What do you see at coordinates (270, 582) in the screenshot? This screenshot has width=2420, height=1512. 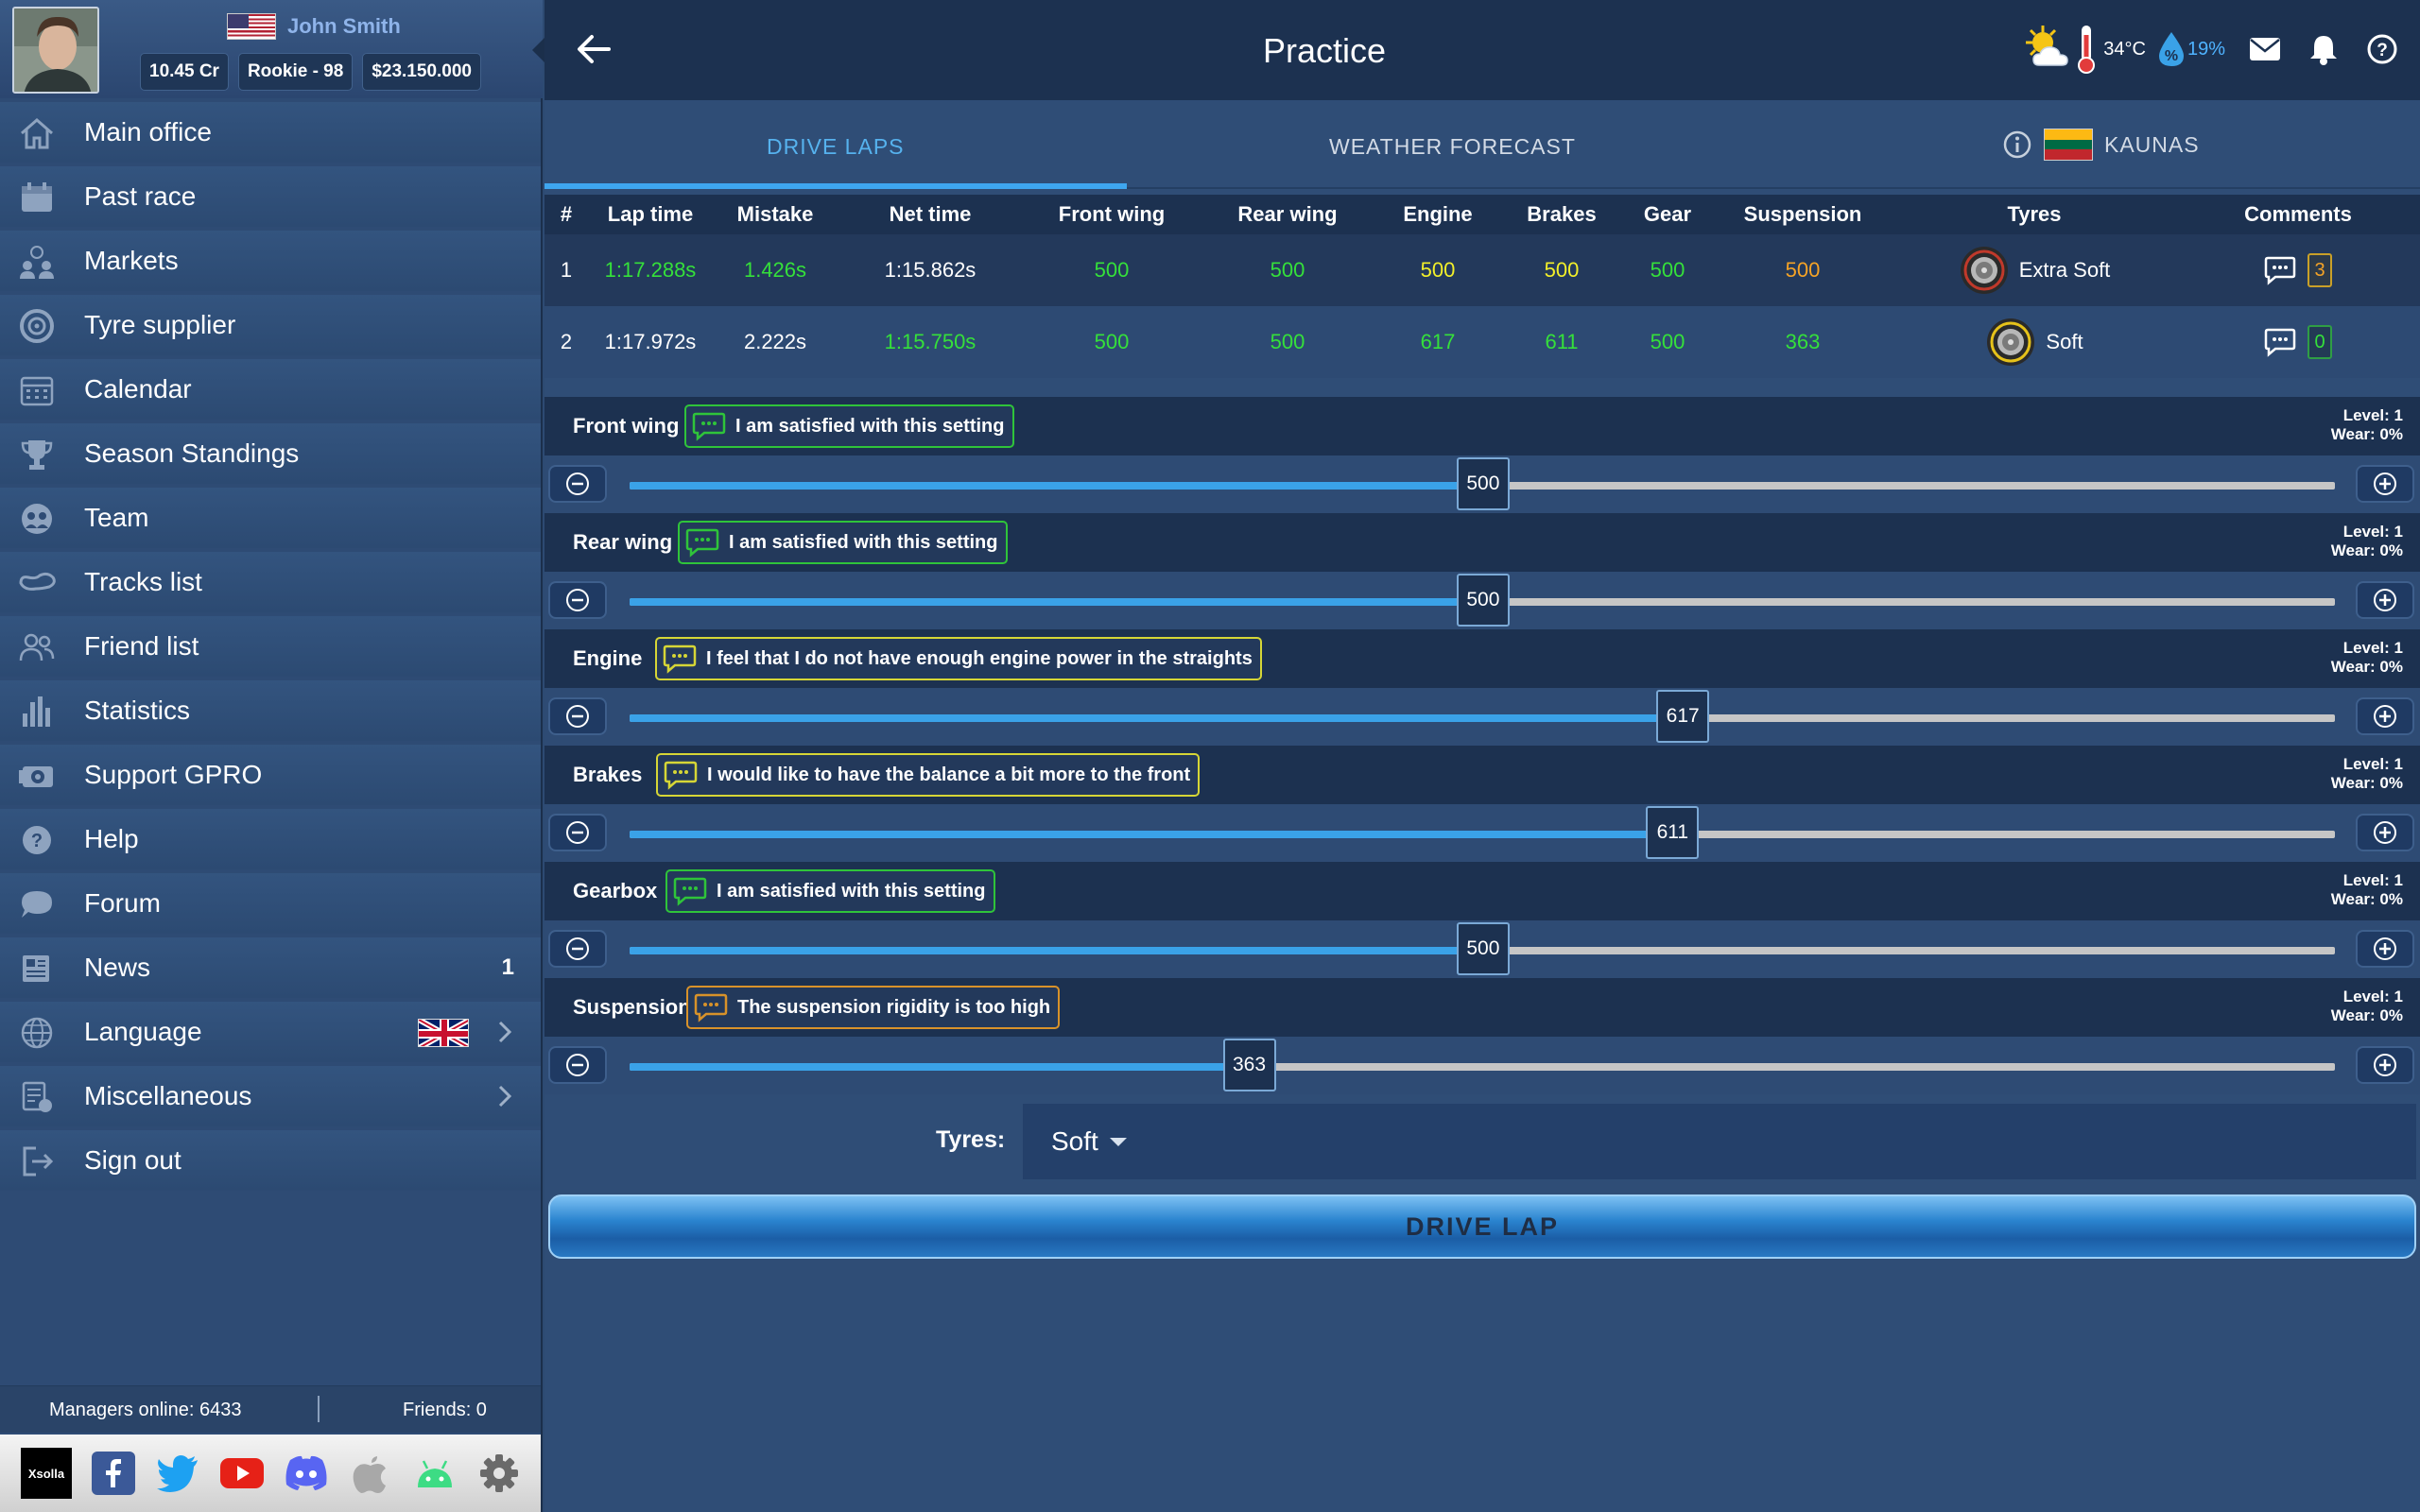 I see `sidebar-item-tracks-list: Tracks list` at bounding box center [270, 582].